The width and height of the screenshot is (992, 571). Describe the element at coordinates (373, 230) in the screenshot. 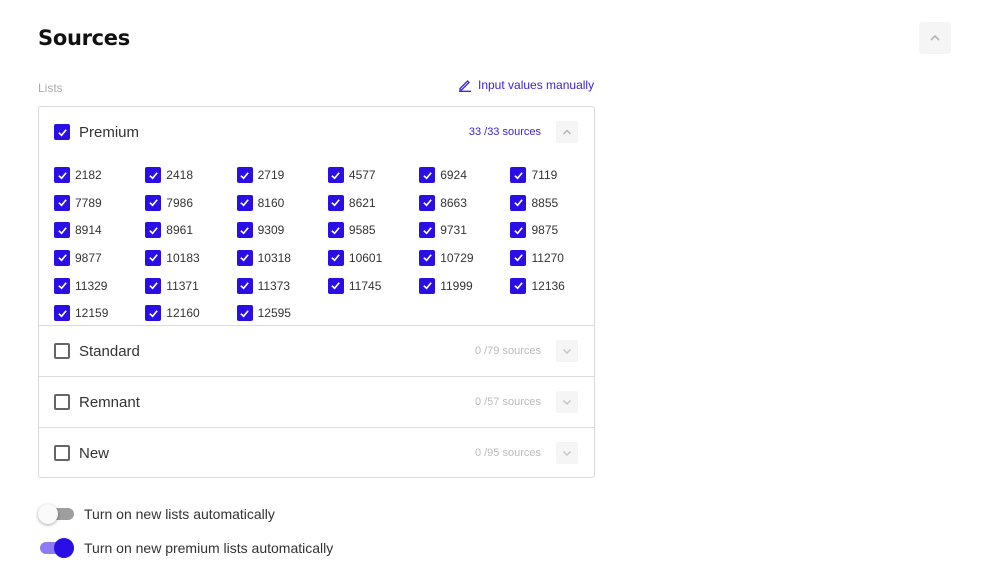

I see `list-item: 9585` at that location.